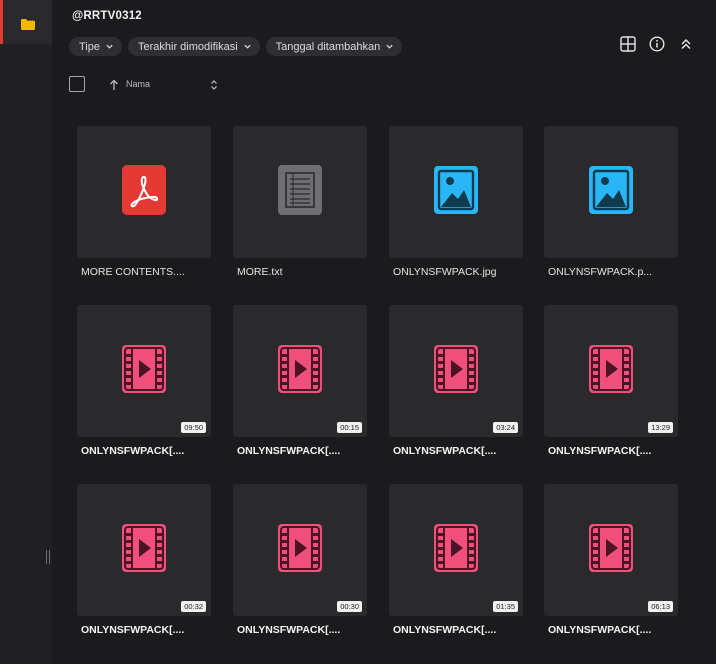 The height and width of the screenshot is (664, 716). Describe the element at coordinates (89, 46) in the screenshot. I see `filter-label: Tipe` at that location.